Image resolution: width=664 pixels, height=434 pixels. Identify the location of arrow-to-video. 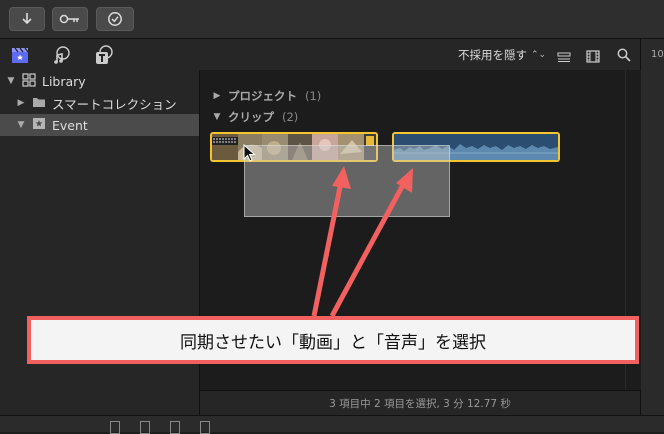
(327, 249).